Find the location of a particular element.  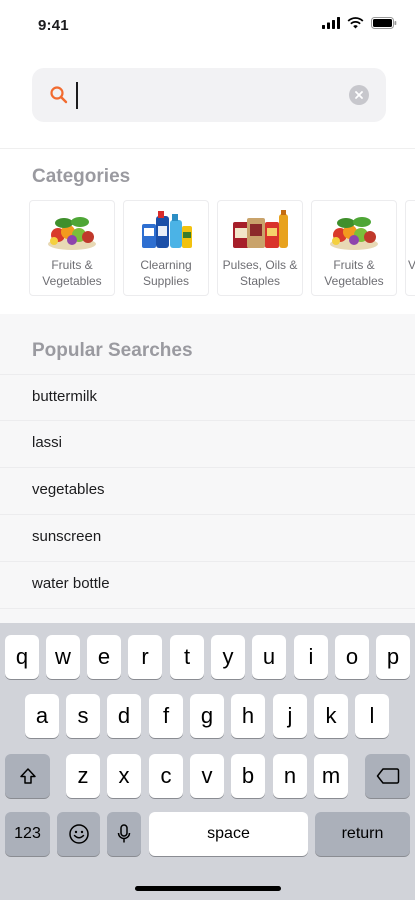

cleaning-supplies-image is located at coordinates (167, 229).